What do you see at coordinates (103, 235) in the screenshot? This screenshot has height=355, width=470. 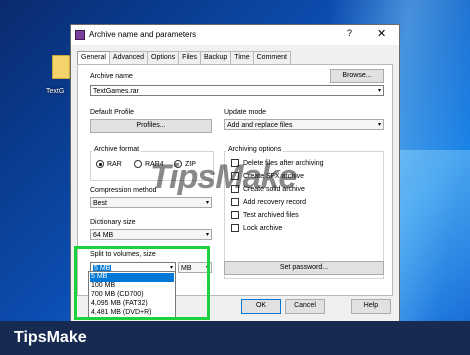 I see `dictionary-size-value: 64 MB` at bounding box center [103, 235].